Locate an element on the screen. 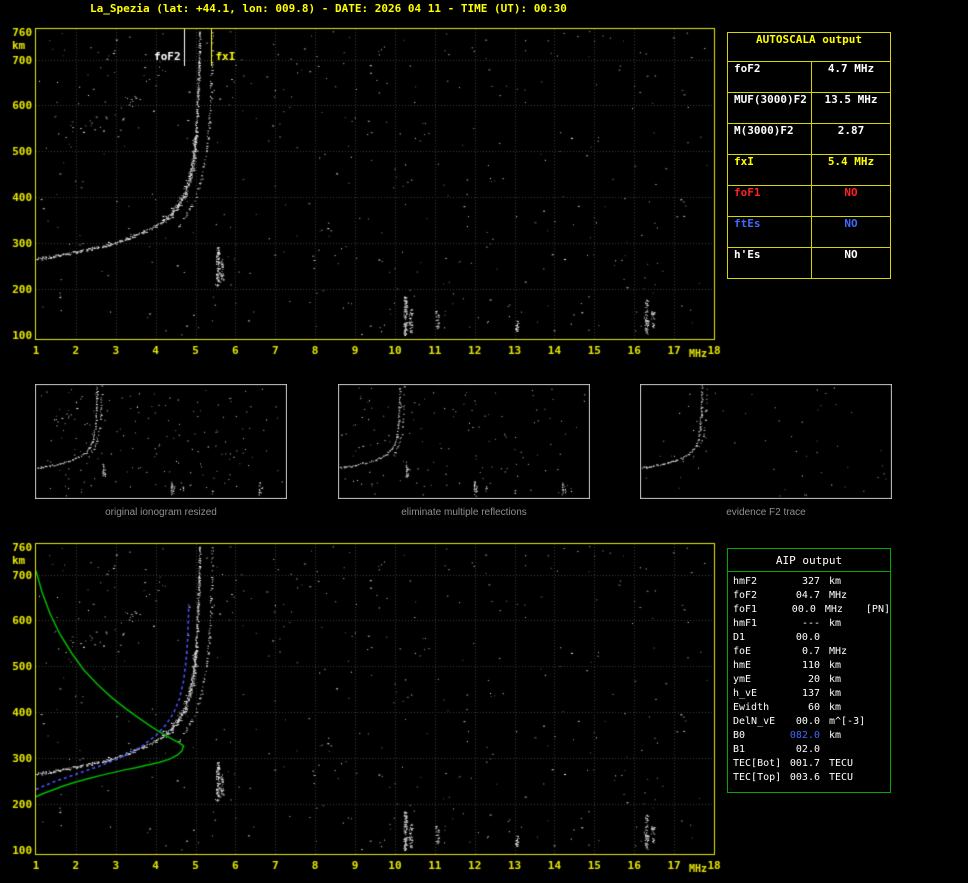 The height and width of the screenshot is (883, 968). autoscala-row-m3000f2: M(3000)F2 2.87 is located at coordinates (809, 139).